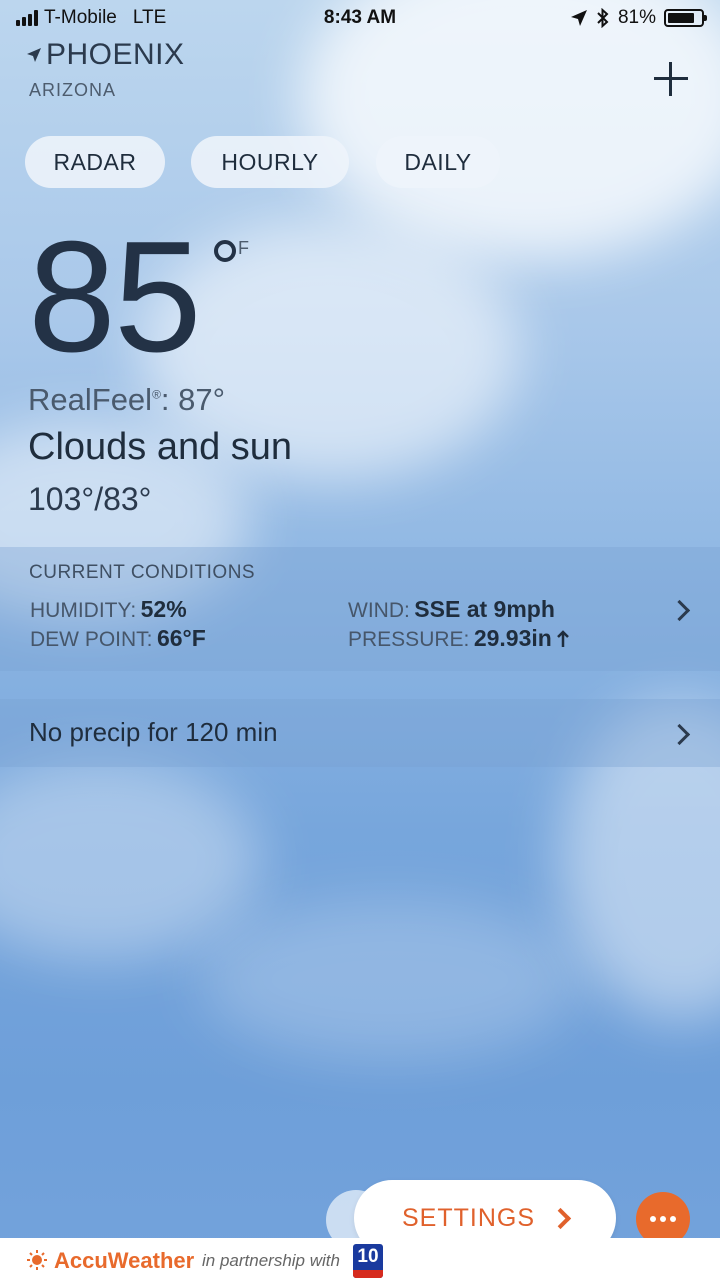 This screenshot has height=1280, width=720. What do you see at coordinates (368, 1256) in the screenshot?
I see `partner-logo-number: 10` at bounding box center [368, 1256].